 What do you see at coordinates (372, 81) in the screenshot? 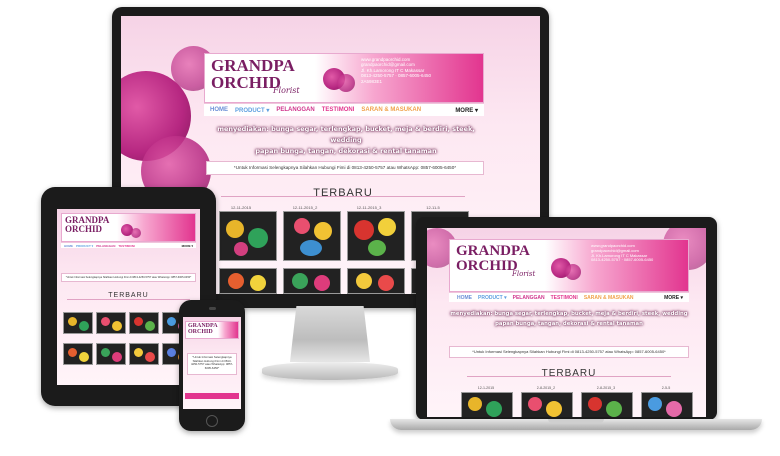
I see `contact-line: 2A5983E1` at bounding box center [372, 81].